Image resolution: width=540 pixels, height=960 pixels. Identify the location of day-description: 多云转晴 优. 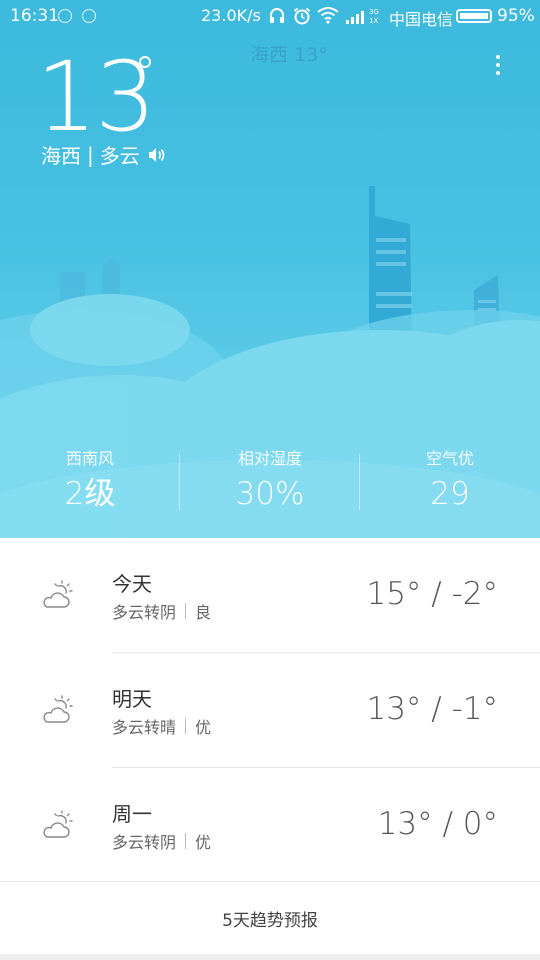
(161, 726).